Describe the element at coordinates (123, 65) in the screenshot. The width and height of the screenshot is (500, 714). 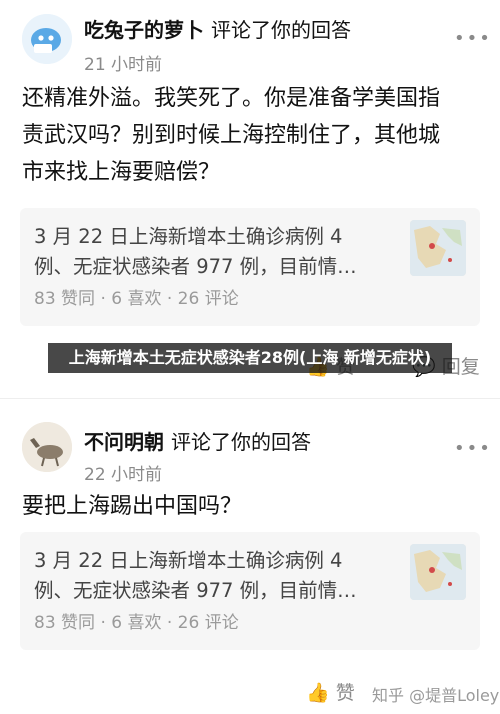
I see `timestamp: 21 小时前` at that location.